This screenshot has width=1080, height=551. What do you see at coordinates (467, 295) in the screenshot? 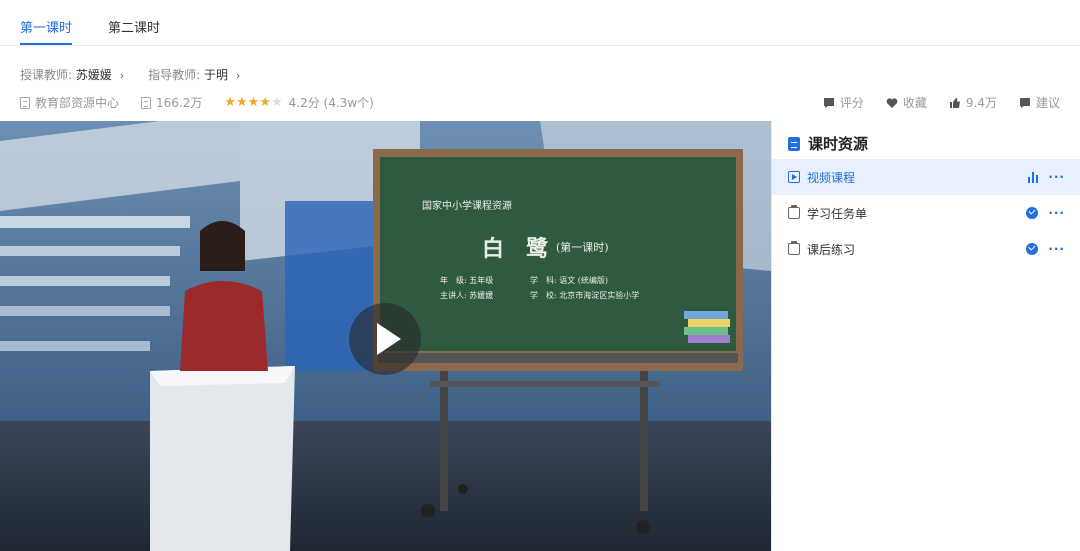
I see `board-speaker: 主讲人: 苏媛媛` at bounding box center [467, 295].